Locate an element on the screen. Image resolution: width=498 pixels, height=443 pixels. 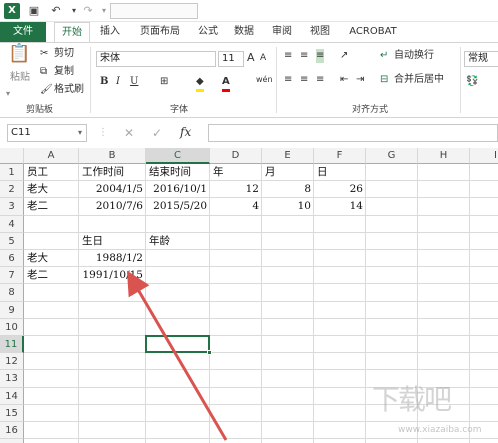
row-header-5: 5 is located at coordinates (12, 241).